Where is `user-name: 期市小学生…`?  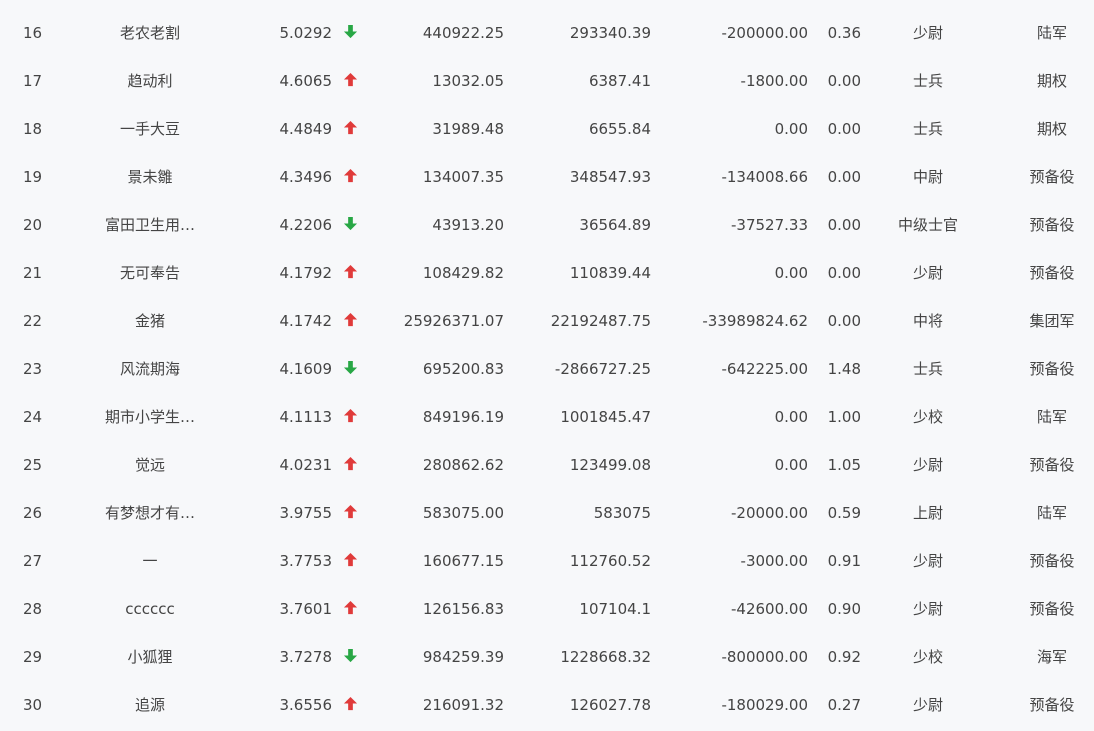 user-name: 期市小学生… is located at coordinates (150, 417).